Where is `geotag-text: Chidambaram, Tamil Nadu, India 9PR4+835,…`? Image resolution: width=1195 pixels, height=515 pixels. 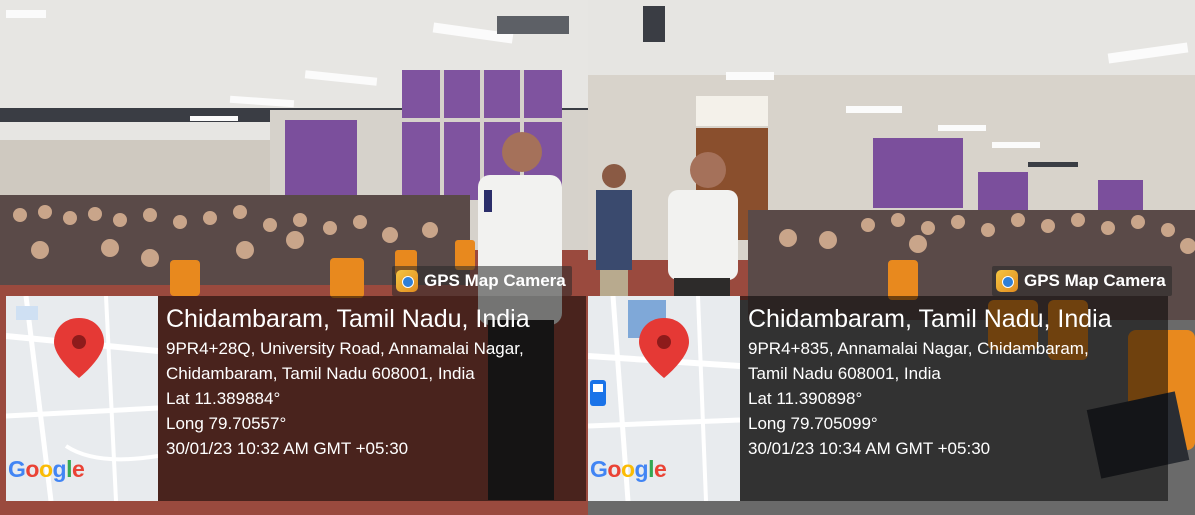
geotag-text: Chidambaram, Tamil Nadu, India 9PR4+835,… is located at coordinates (955, 382).